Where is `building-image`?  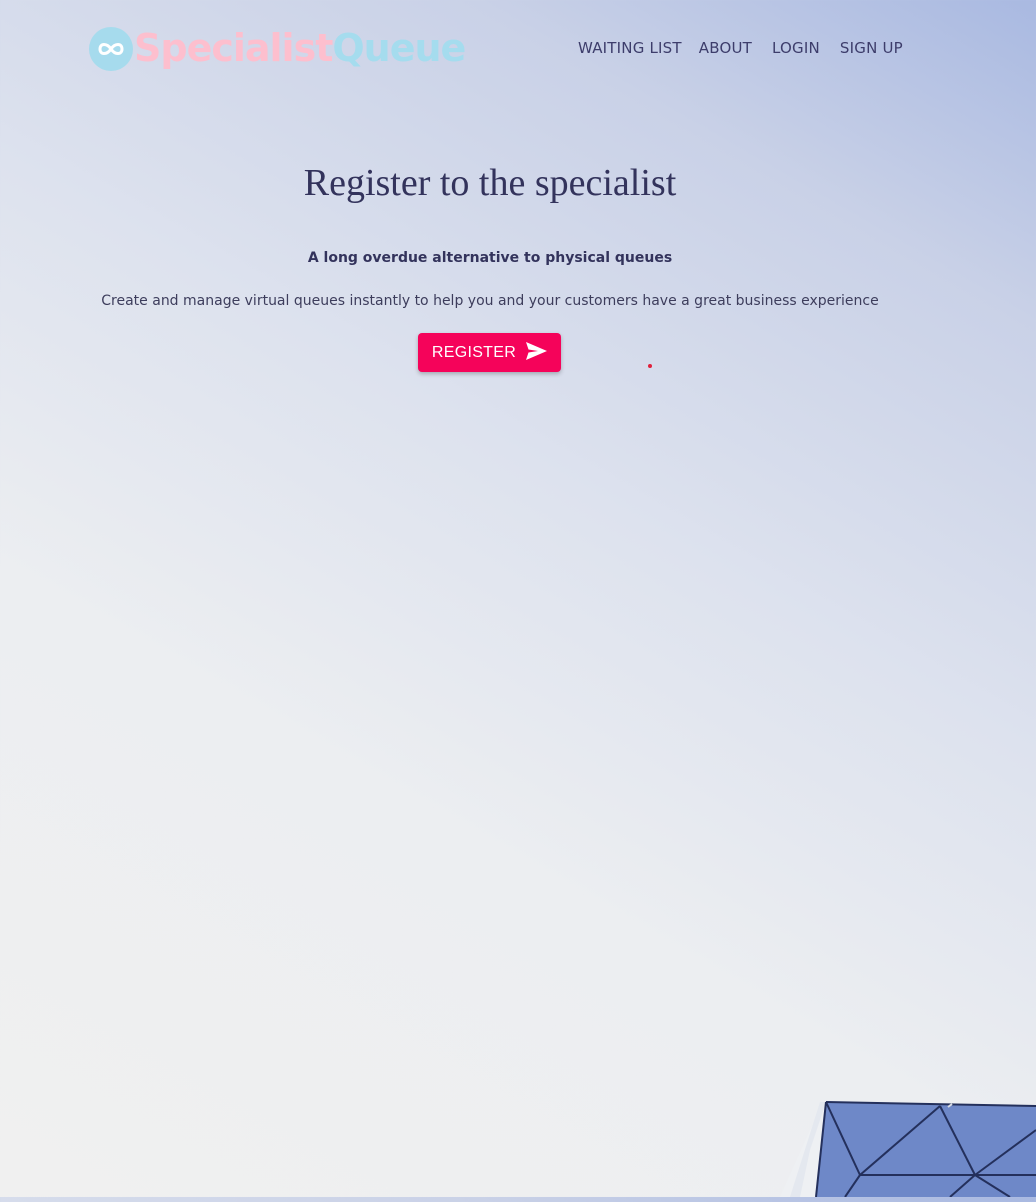 building-image is located at coordinates (898, 1144).